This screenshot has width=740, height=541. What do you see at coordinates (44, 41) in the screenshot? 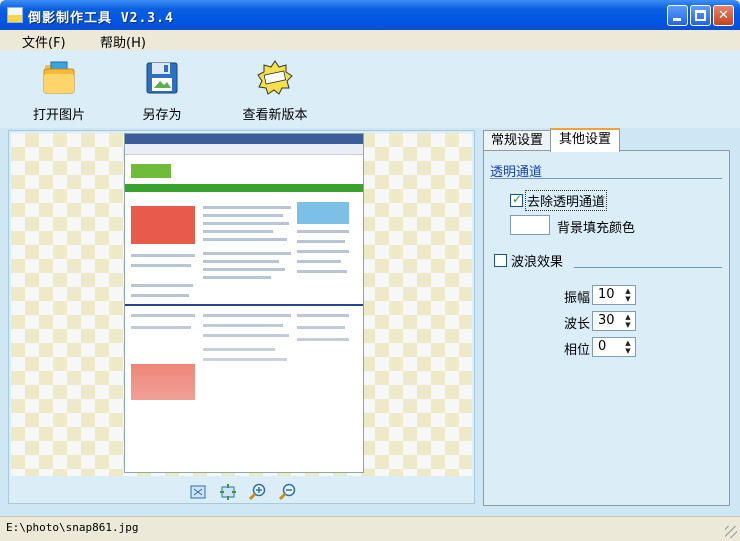
I see `menu-file: 文件(F)` at bounding box center [44, 41].